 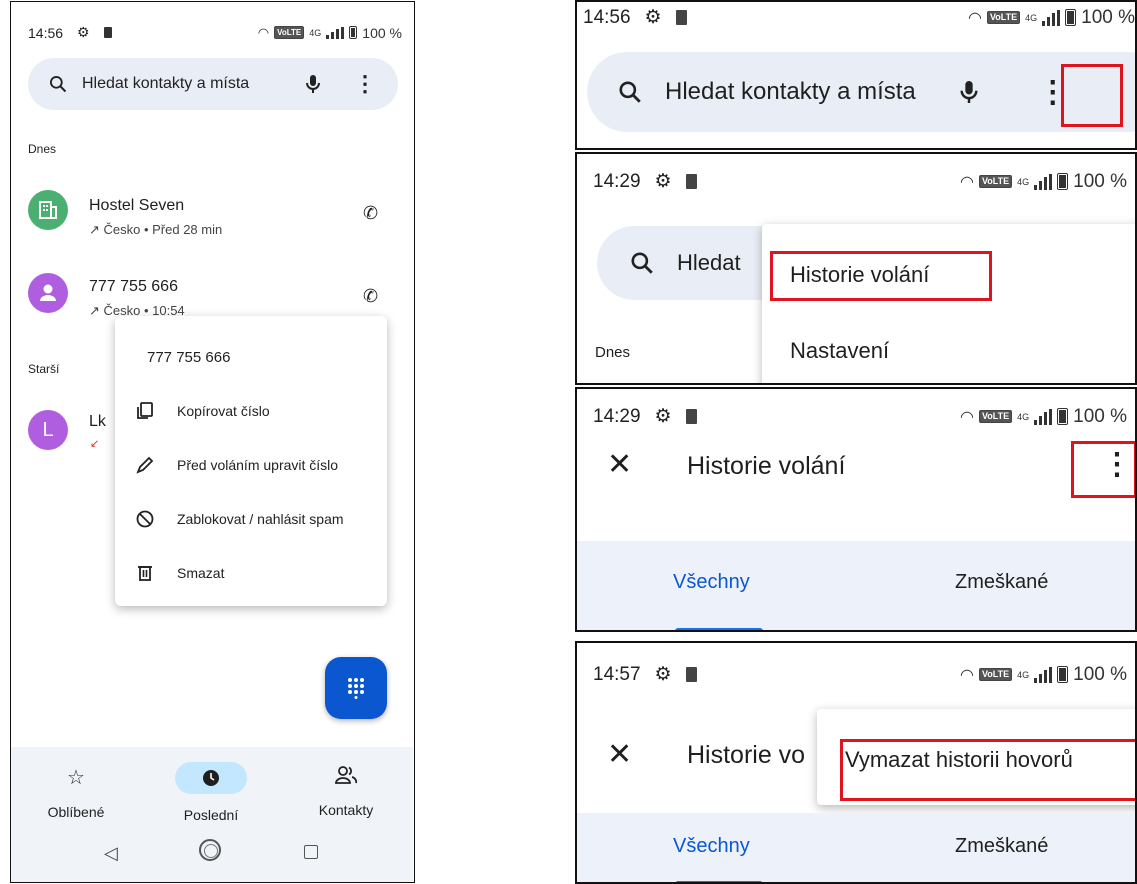 I want to click on nav-recents-label: Poslední, so click(x=211, y=815).